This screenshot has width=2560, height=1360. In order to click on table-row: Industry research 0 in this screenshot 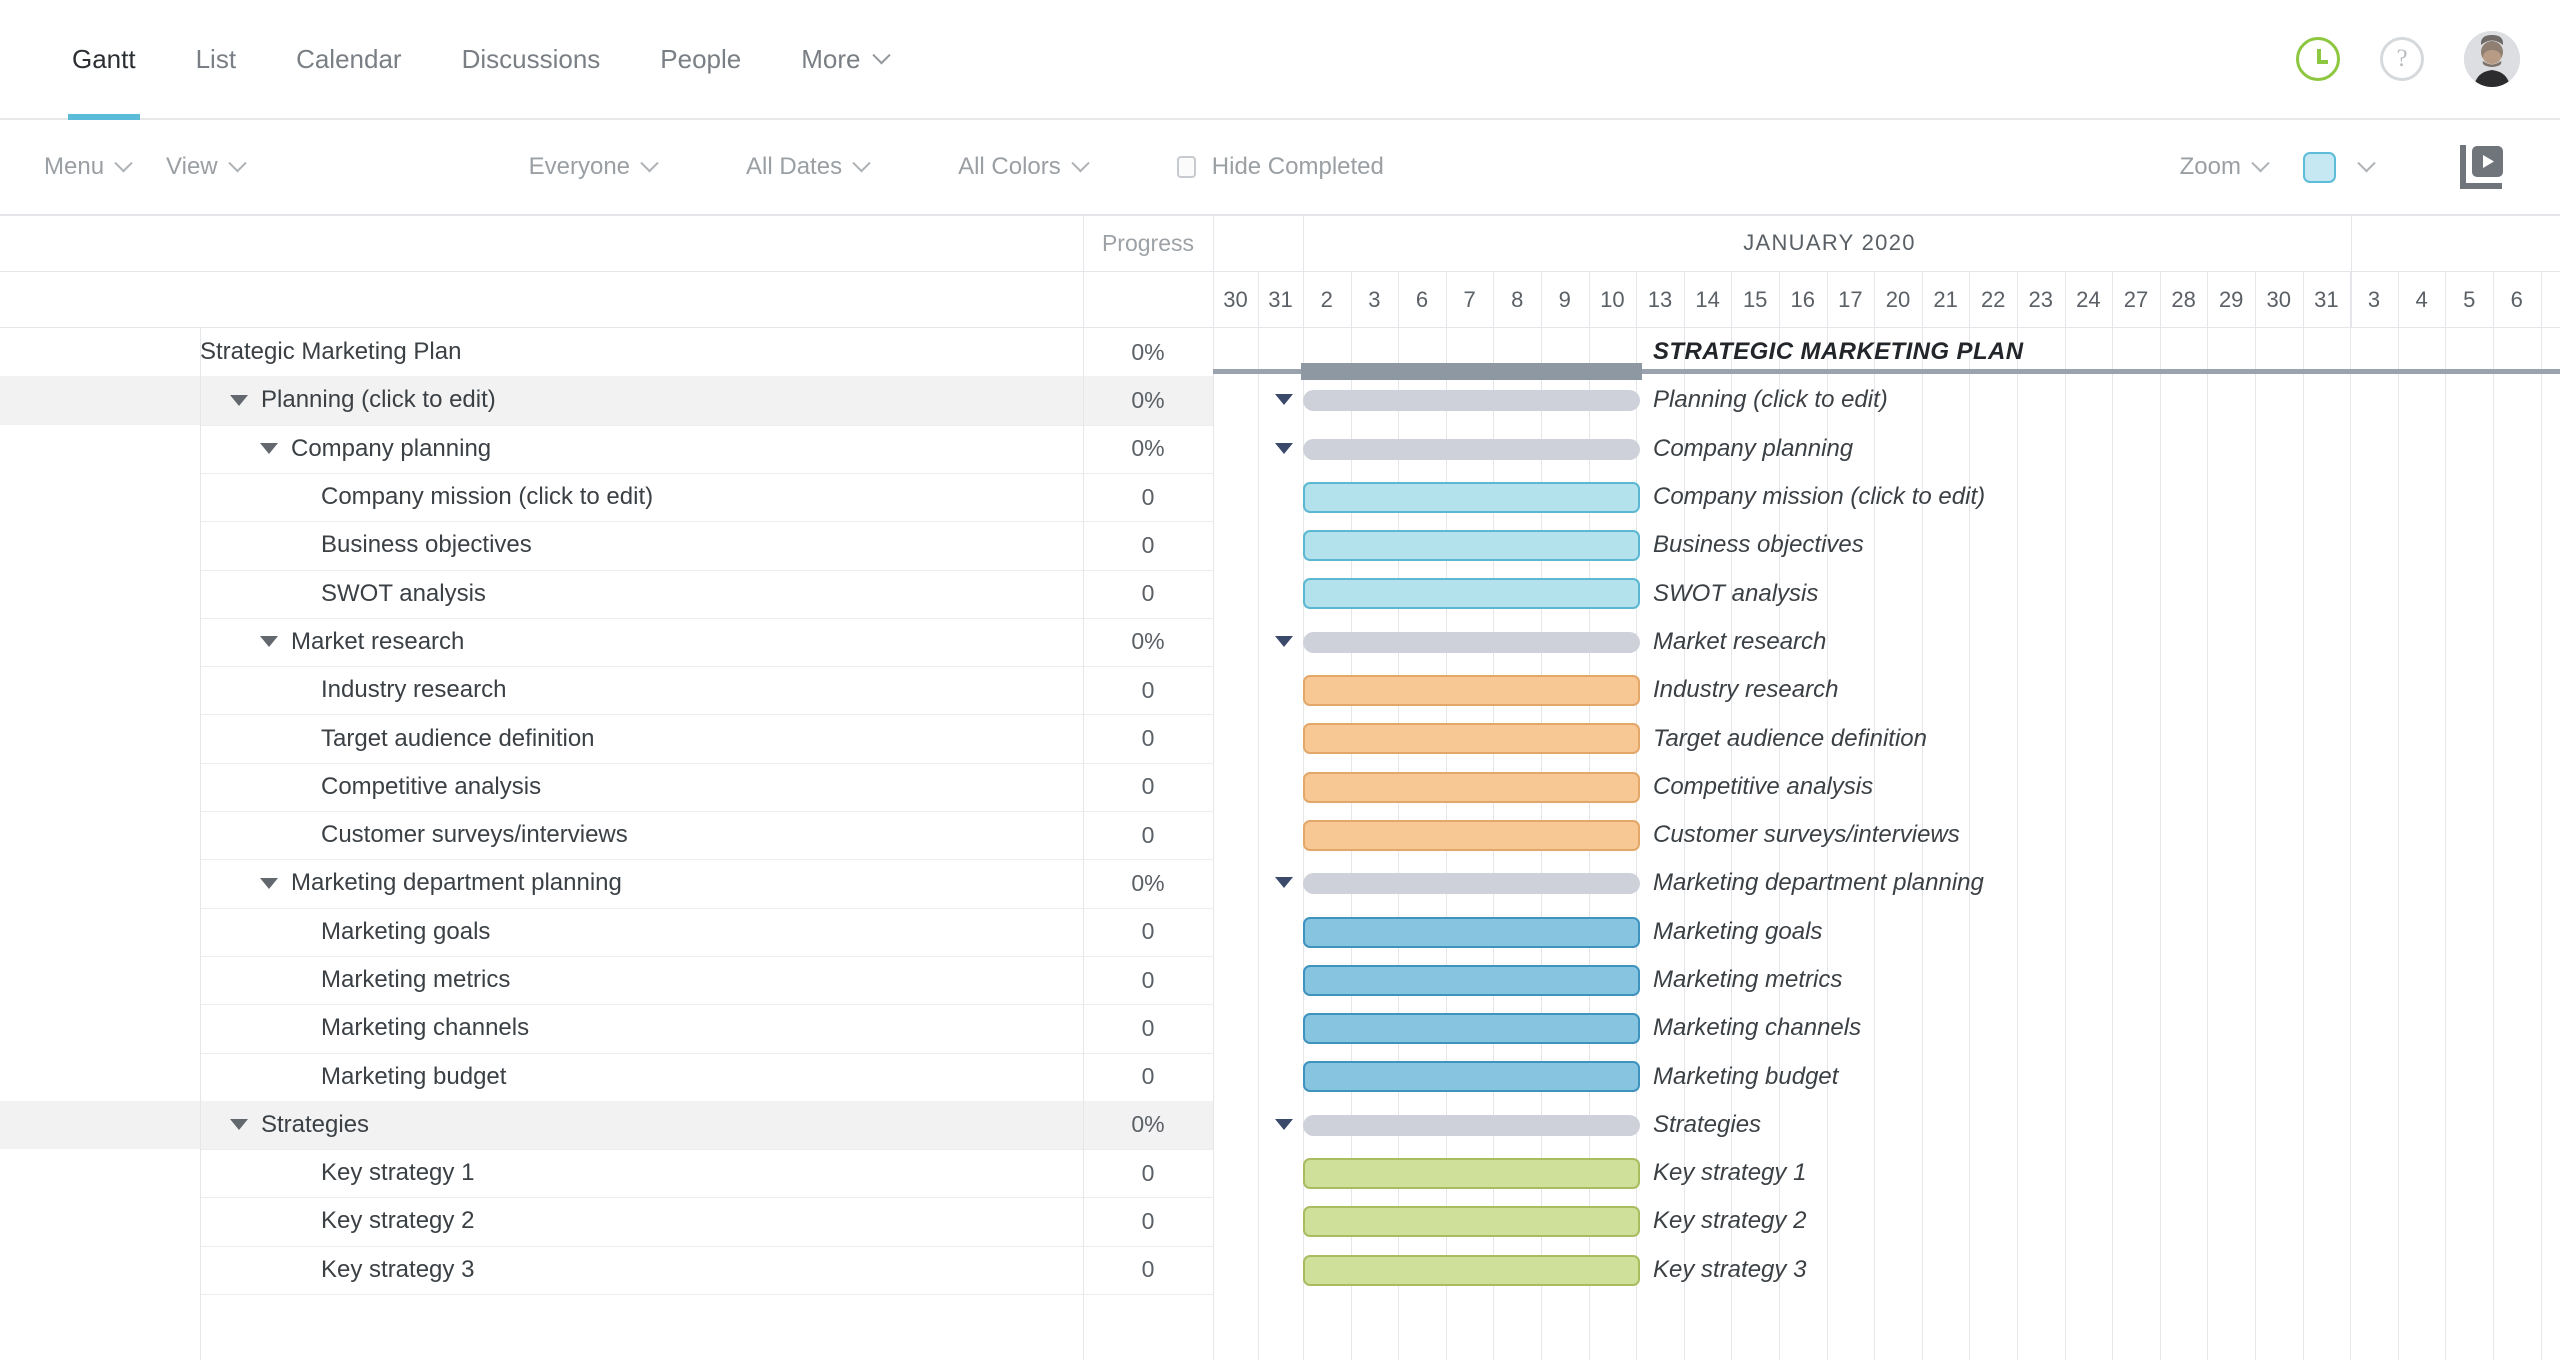, I will do `click(606, 690)`.